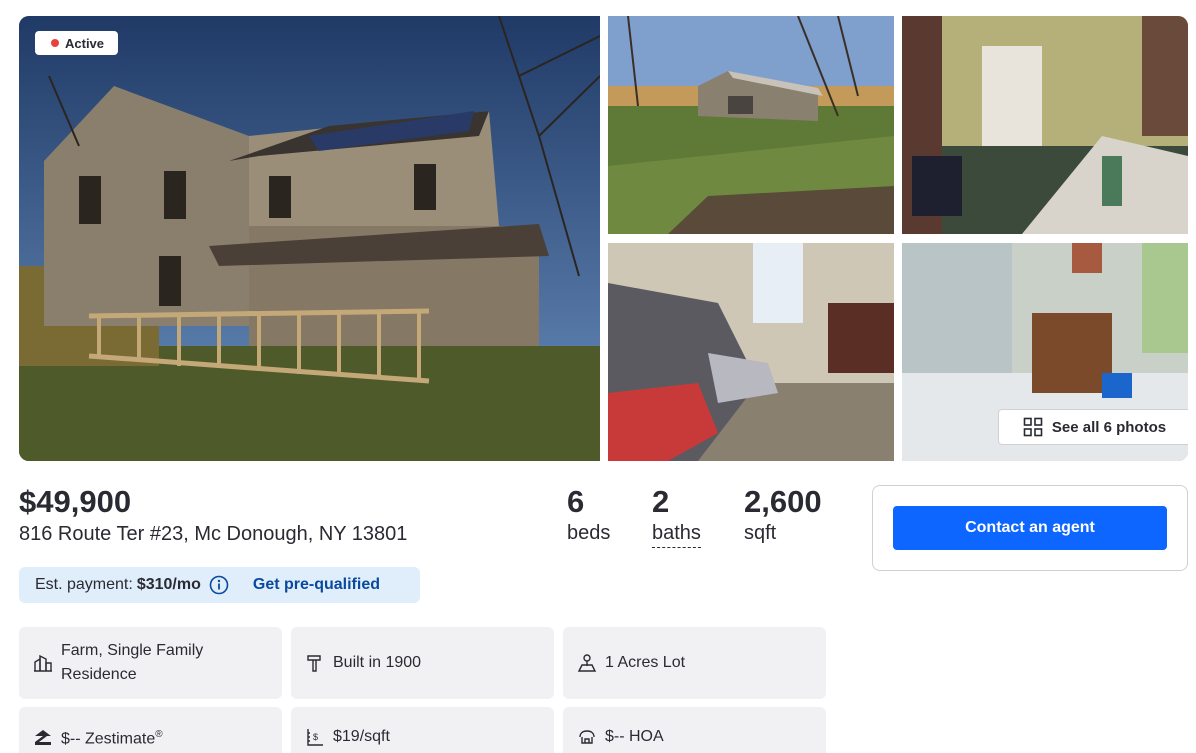 This screenshot has width=1196, height=753. What do you see at coordinates (588, 514) in the screenshot?
I see `beds-fact: 6 beds` at bounding box center [588, 514].